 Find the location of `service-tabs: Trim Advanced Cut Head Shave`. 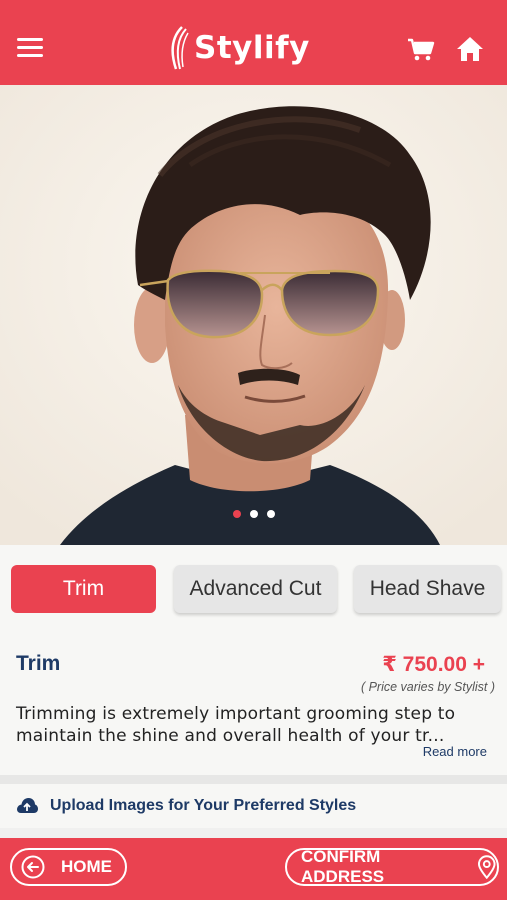

service-tabs: Trim Advanced Cut Head Shave is located at coordinates (253, 590).